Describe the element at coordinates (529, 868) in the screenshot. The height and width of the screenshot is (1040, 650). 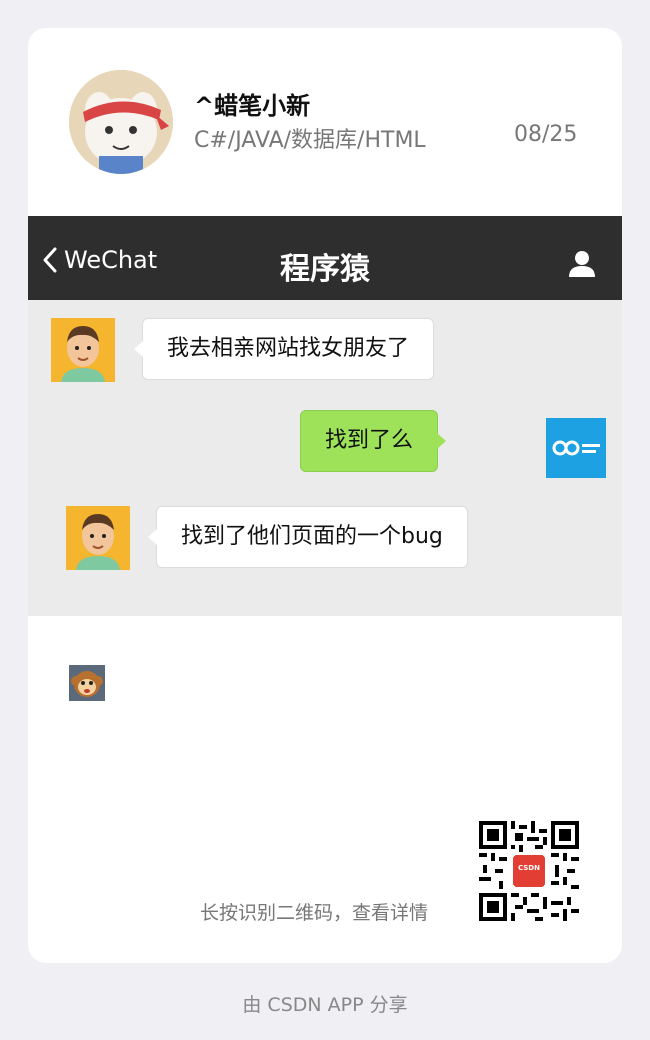
I see `csdn-badge: CSDN` at that location.